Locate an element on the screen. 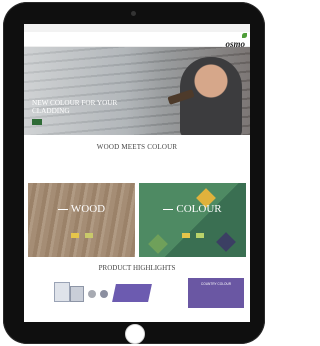 Image resolution: width=320 pixels, height=346 pixels. product-highlights: PRODUCT HIGHLIGHTS COUNTRY COLOUR is located at coordinates (137, 286).